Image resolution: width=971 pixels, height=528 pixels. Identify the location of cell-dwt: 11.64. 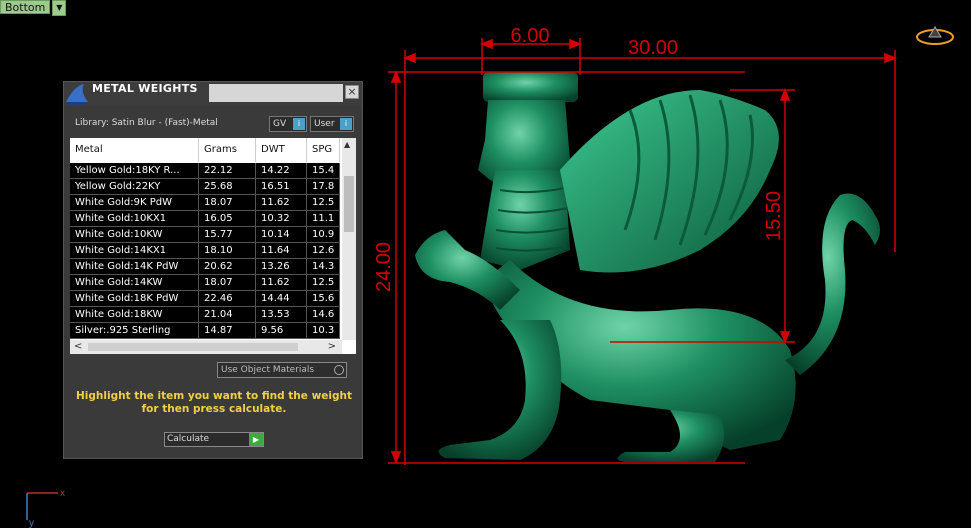
(281, 250).